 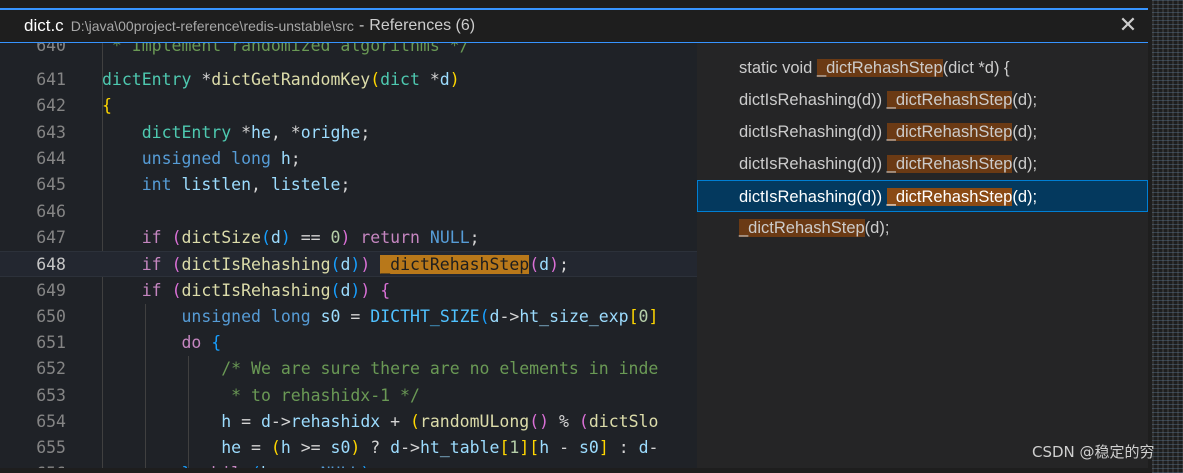 What do you see at coordinates (33, 464) in the screenshot?
I see `line-number: 656` at bounding box center [33, 464].